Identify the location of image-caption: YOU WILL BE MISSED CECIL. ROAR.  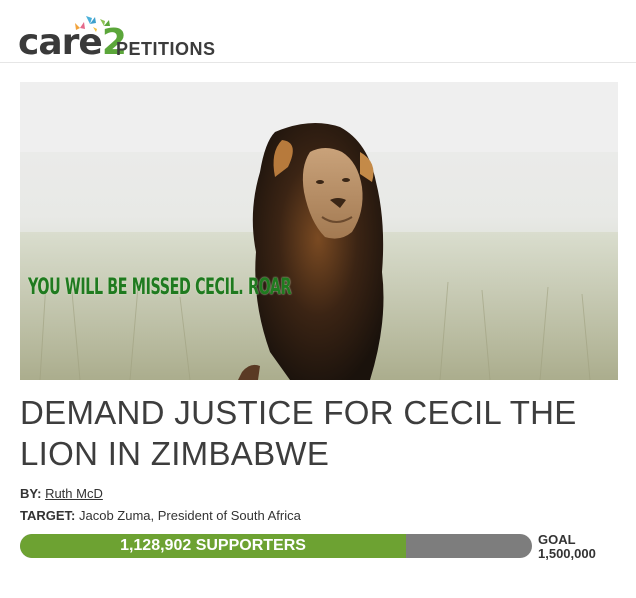
(160, 287).